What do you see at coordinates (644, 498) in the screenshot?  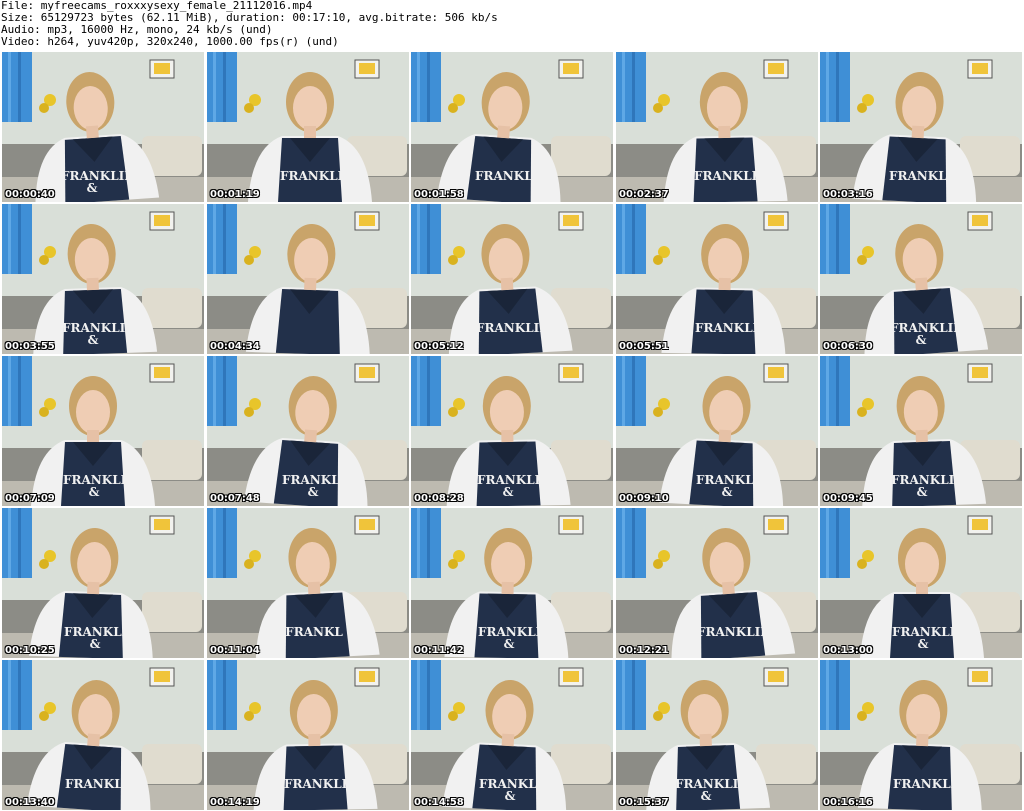 I see `timestamp-label: 00:09:10` at bounding box center [644, 498].